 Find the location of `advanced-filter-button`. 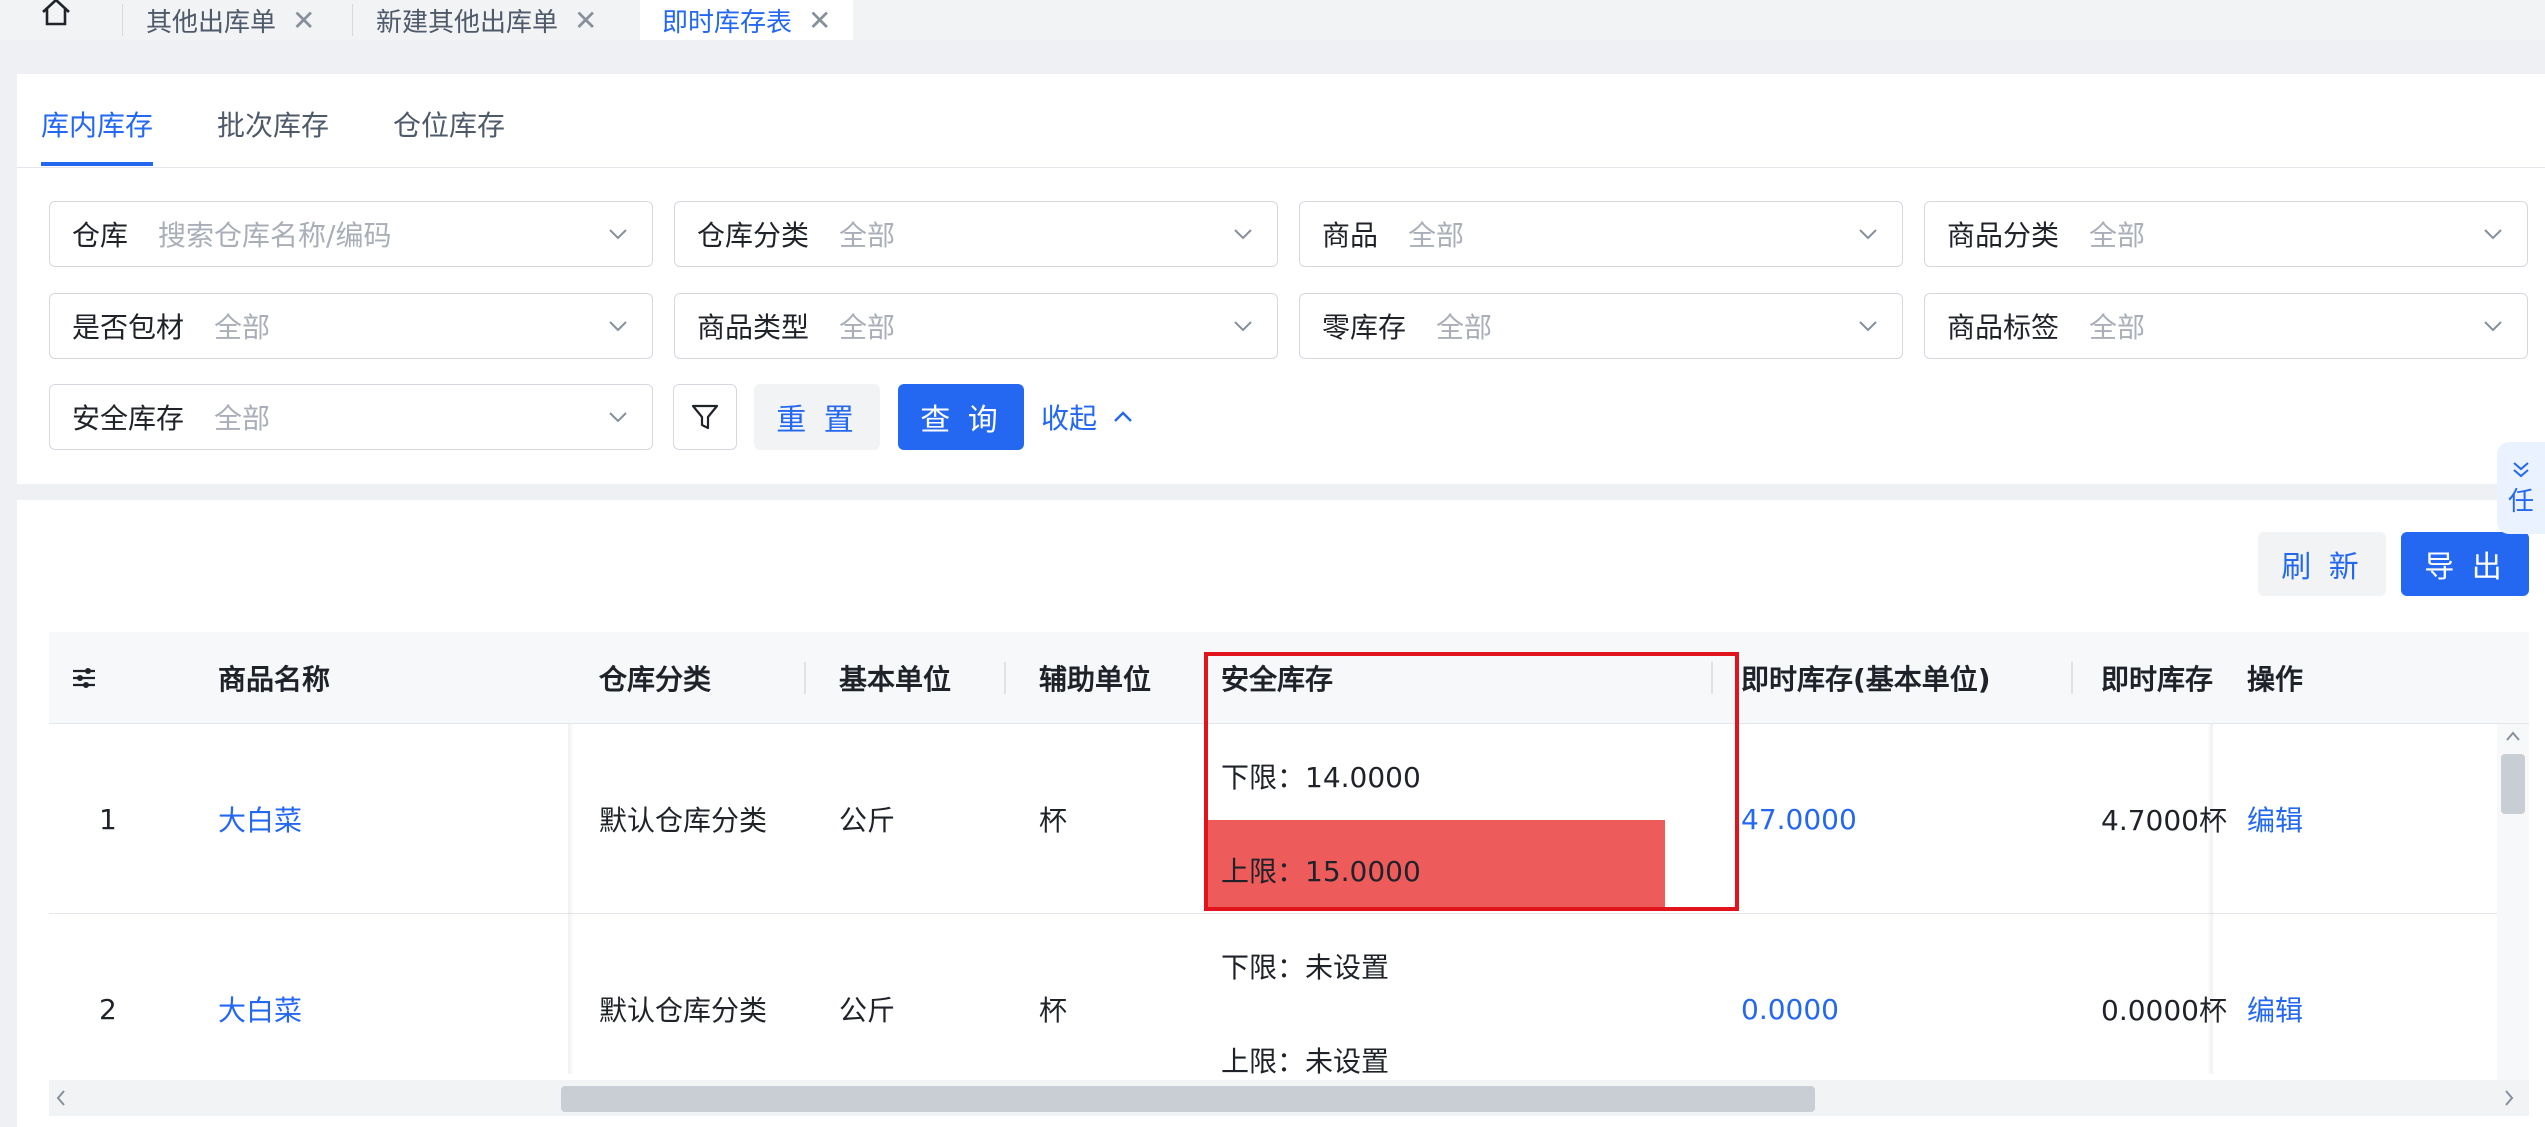

advanced-filter-button is located at coordinates (705, 417).